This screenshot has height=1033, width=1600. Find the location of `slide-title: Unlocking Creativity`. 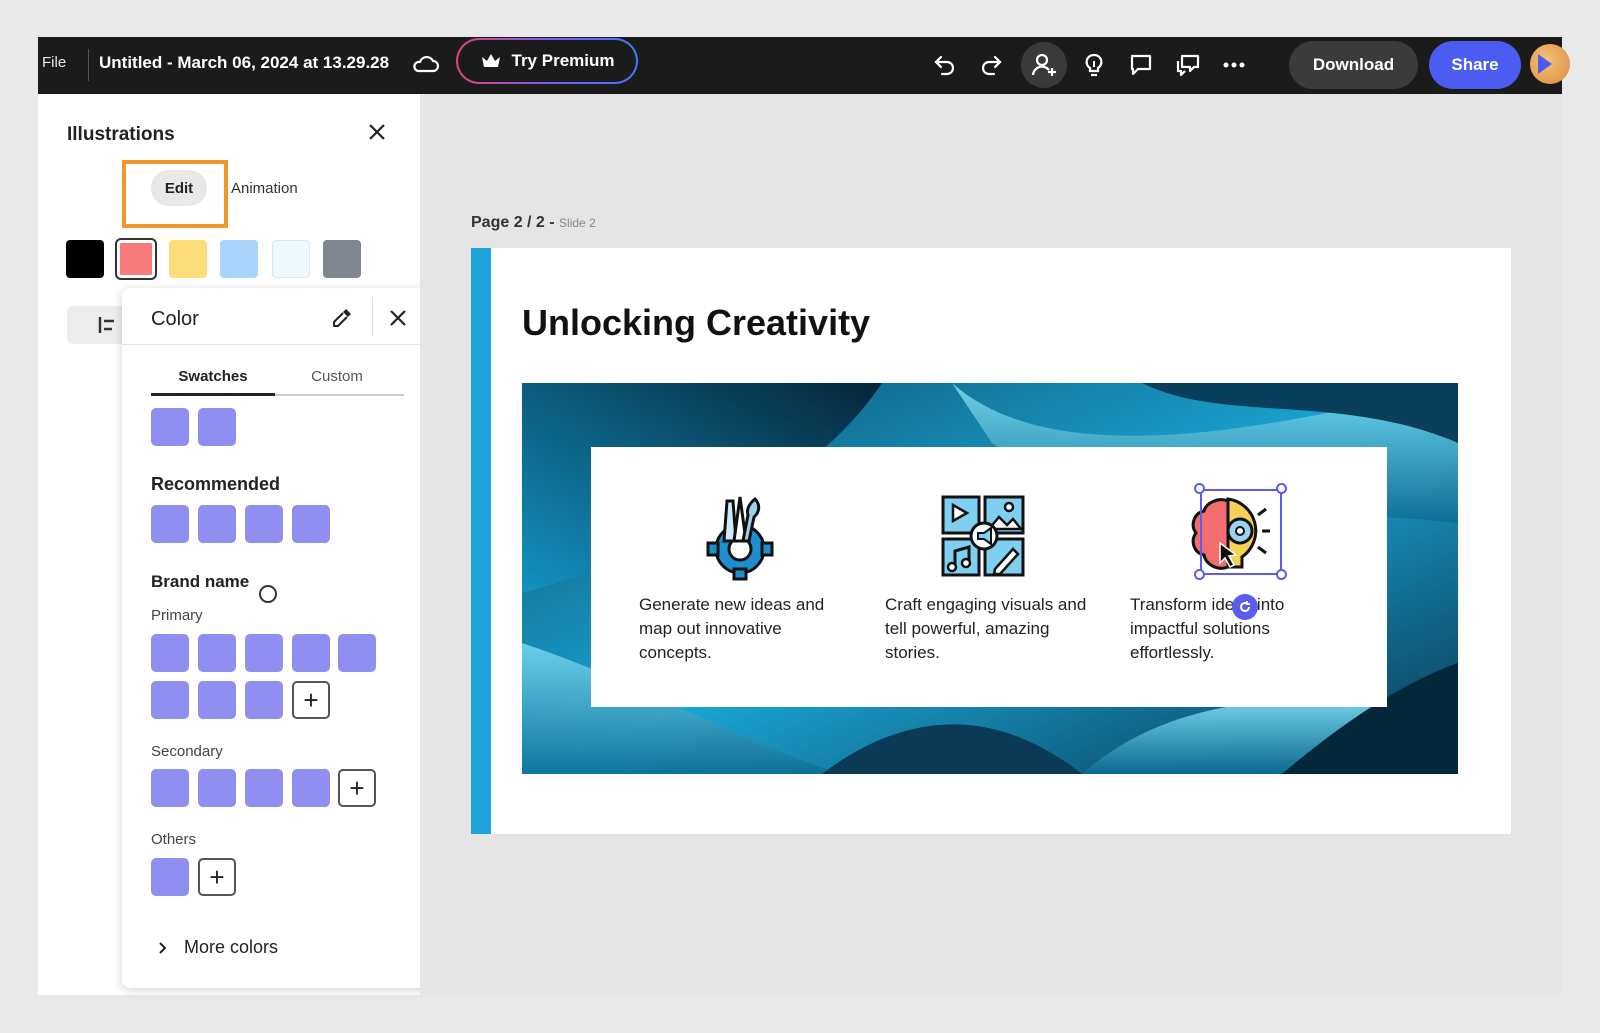

slide-title: Unlocking Creativity is located at coordinates (696, 323).